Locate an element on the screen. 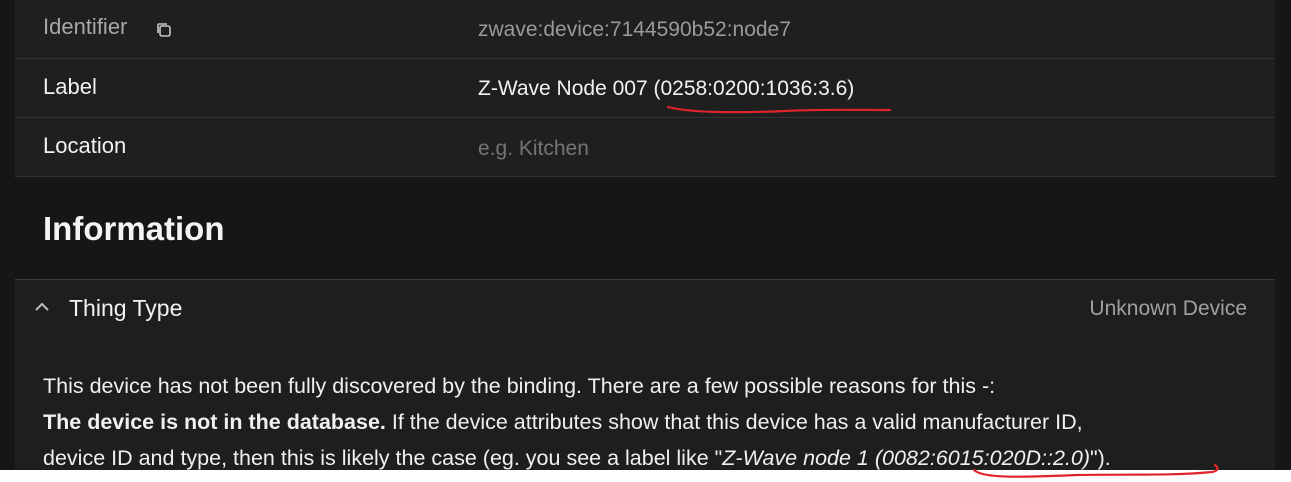  information-heading: Information is located at coordinates (134, 228).